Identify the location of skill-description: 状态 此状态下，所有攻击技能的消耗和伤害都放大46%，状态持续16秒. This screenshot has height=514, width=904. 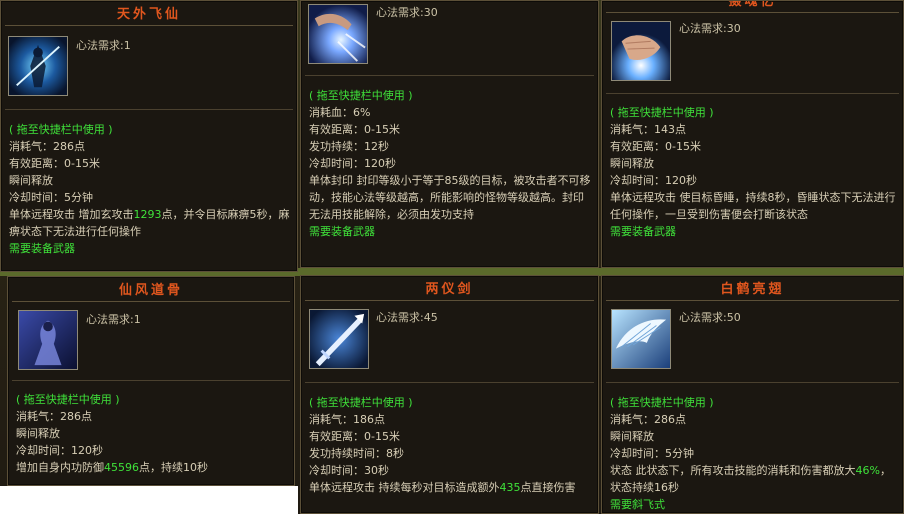
(753, 479).